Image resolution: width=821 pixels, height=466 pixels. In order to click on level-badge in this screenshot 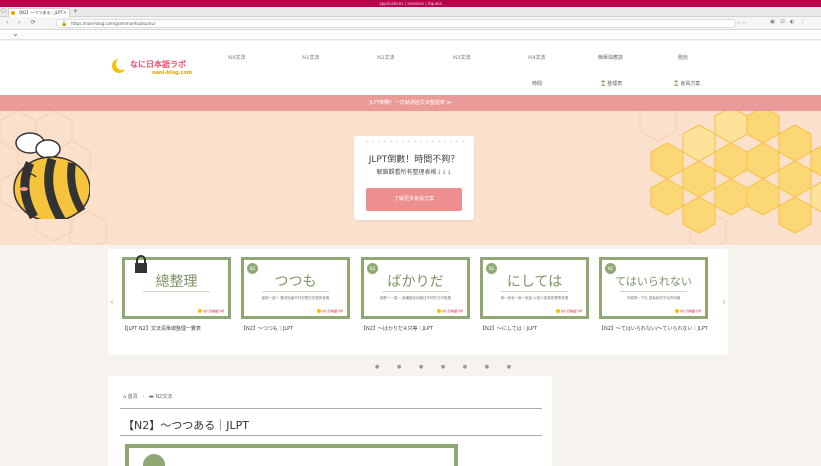, I will do `click(154, 460)`.